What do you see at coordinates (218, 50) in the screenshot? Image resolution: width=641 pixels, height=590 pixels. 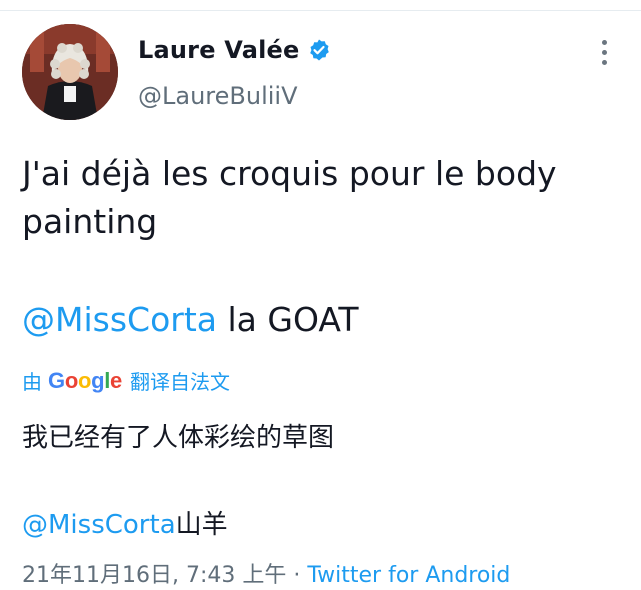 I see `author-display-name: Laure Valée` at bounding box center [218, 50].